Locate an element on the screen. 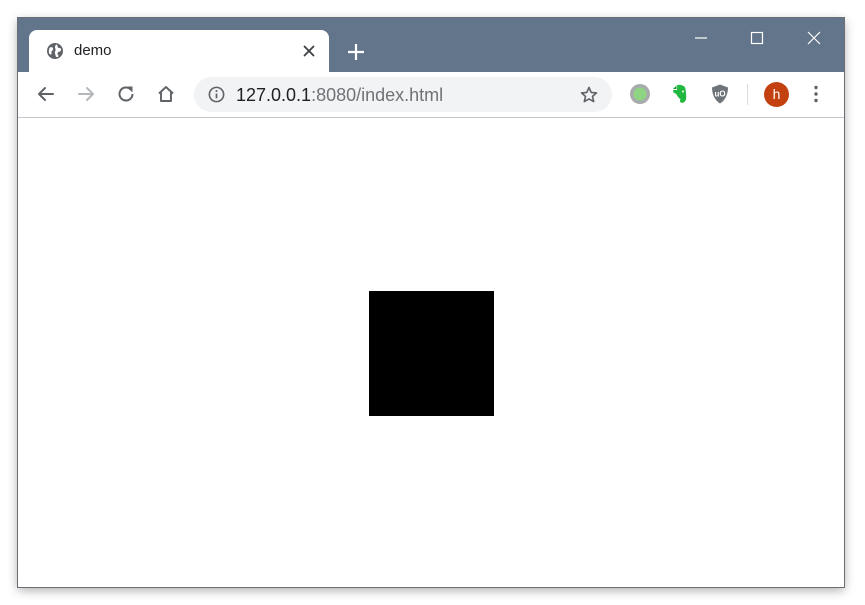 The width and height of the screenshot is (865, 605). maximize-button is located at coordinates (757, 37).